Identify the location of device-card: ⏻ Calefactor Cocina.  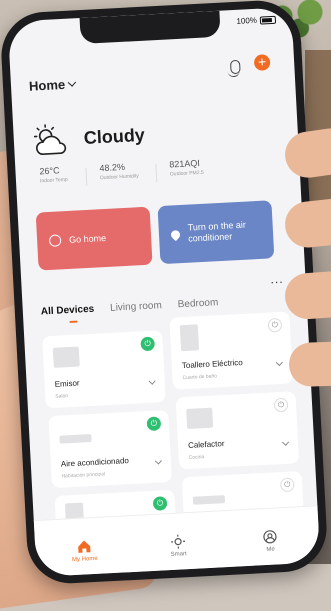
(238, 430).